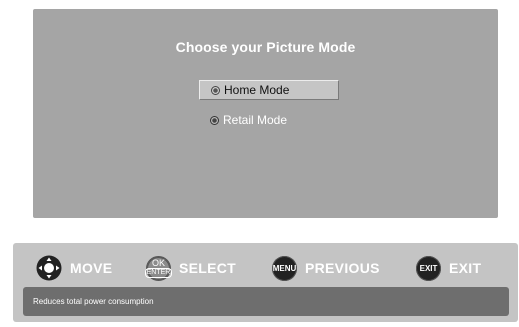  I want to click on option-retail-mode: Retail Mode, so click(269, 120).